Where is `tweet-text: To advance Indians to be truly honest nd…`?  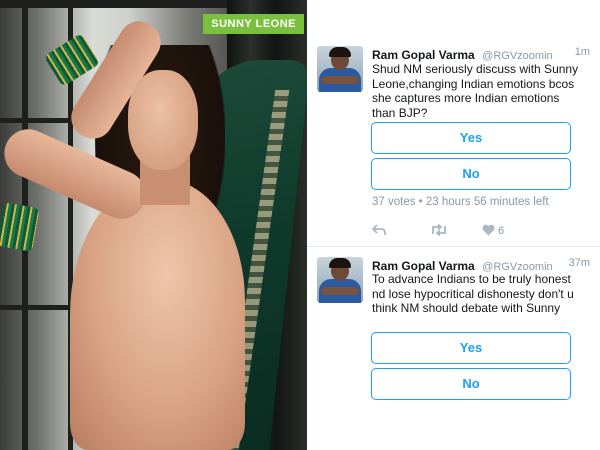
tweet-text: To advance Indians to be truly honest nd… is located at coordinates (473, 293).